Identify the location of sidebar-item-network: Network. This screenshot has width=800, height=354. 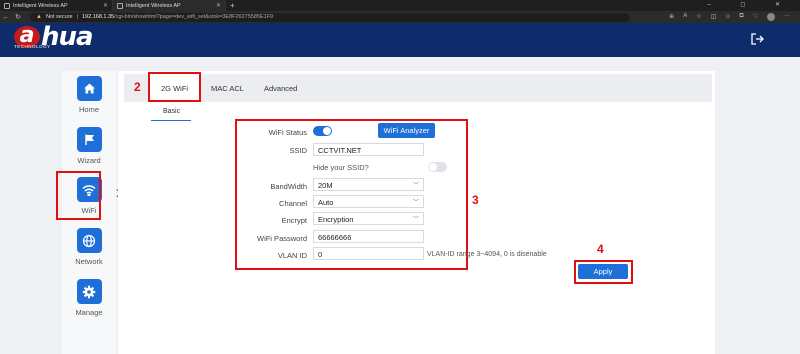
(89, 247).